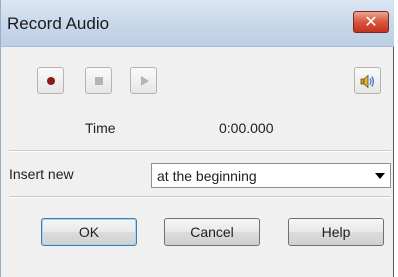 The width and height of the screenshot is (398, 277). I want to click on speaker-volume-icon, so click(367, 81).